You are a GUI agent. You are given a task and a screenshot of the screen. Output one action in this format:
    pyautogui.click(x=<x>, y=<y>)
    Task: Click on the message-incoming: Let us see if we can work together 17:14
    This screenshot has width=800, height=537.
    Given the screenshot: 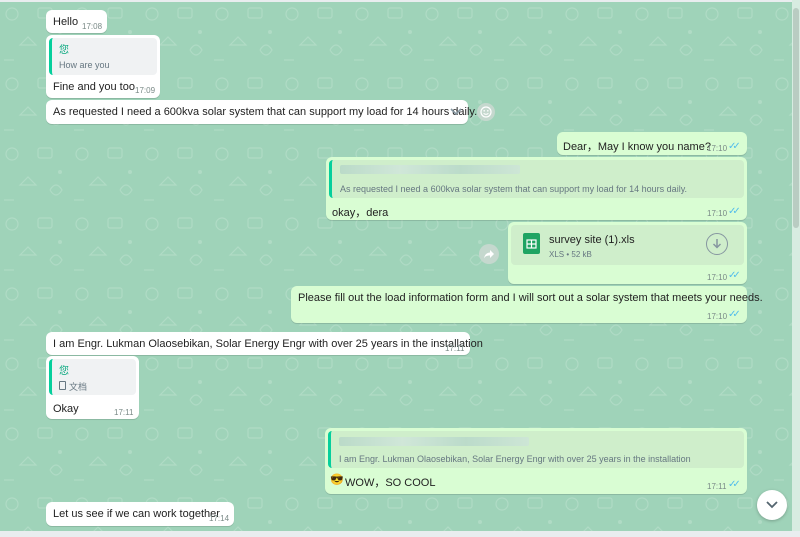 What is the action you would take?
    pyautogui.click(x=140, y=514)
    